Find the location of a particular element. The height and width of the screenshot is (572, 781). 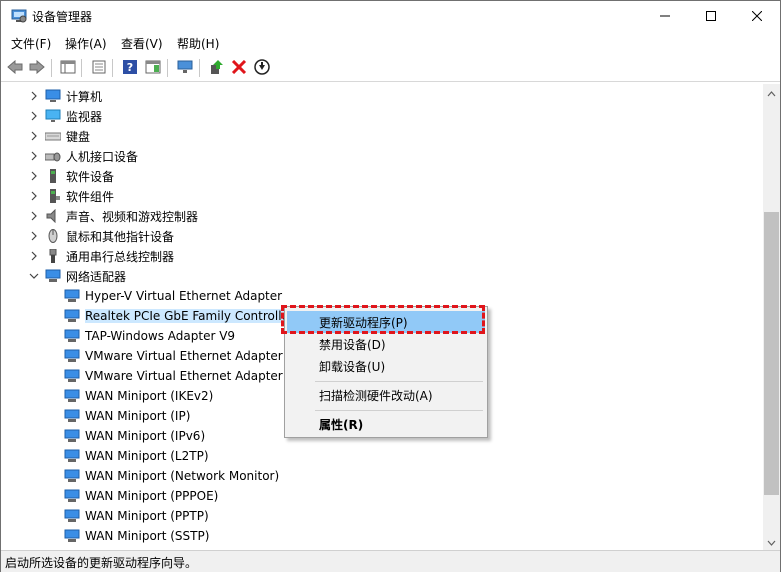

properties-button is located at coordinates (99, 68).